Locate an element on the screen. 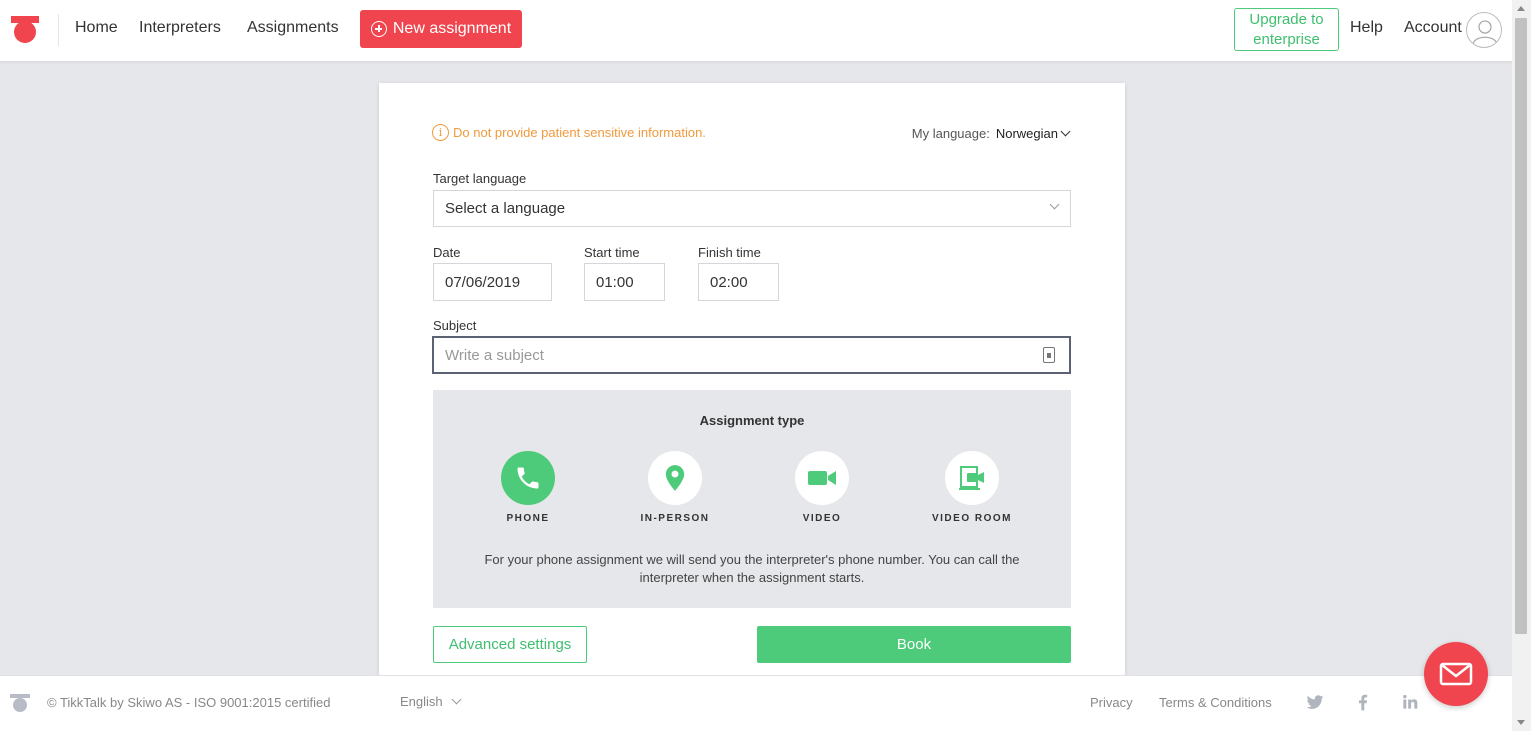 The width and height of the screenshot is (1531, 731). nav-assignments: Assignments is located at coordinates (293, 28).